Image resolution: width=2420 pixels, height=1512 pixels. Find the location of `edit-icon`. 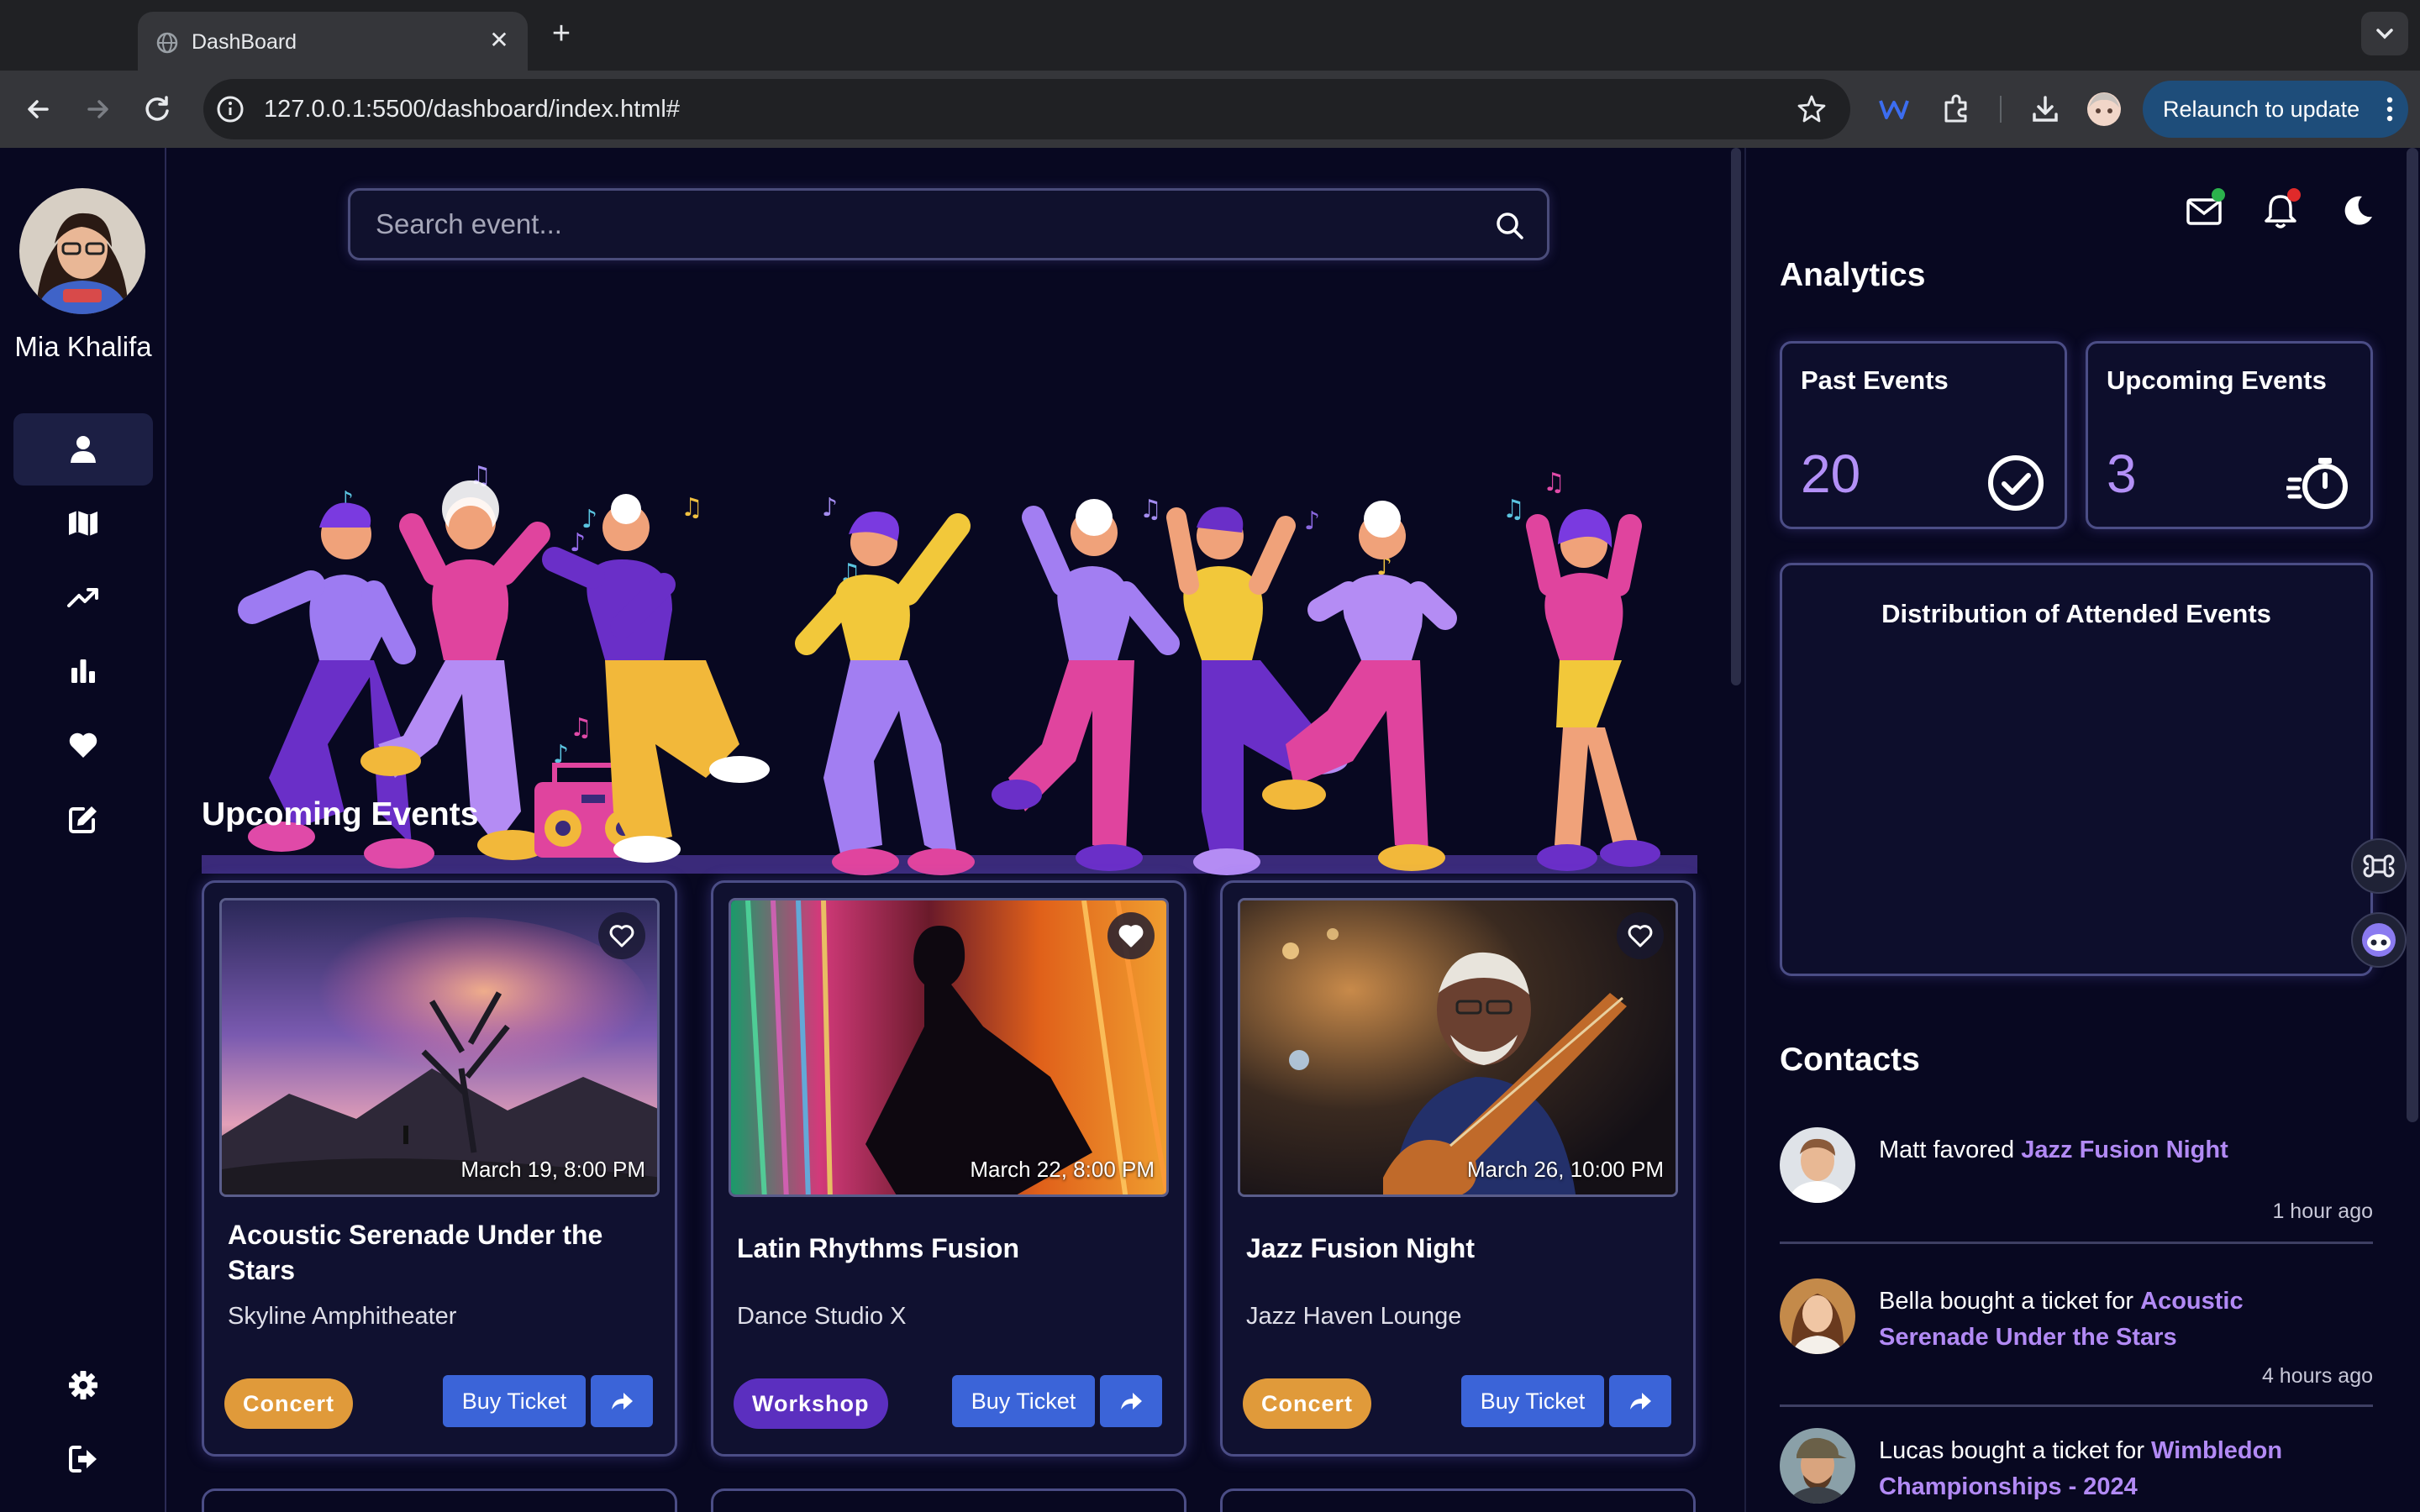

edit-icon is located at coordinates (83, 819).